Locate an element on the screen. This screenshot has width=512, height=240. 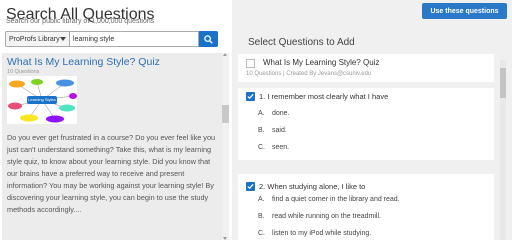
quiz-thumbnail: Learning Styles is located at coordinates (42, 100).